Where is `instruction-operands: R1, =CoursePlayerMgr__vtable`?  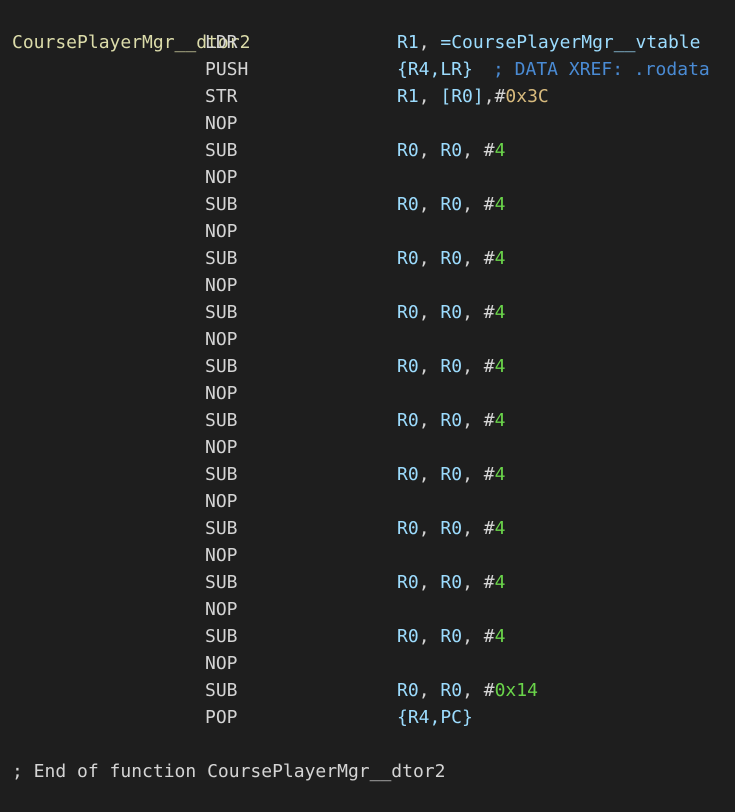
instruction-operands: R1, =CoursePlayerMgr__vtable is located at coordinates (548, 42).